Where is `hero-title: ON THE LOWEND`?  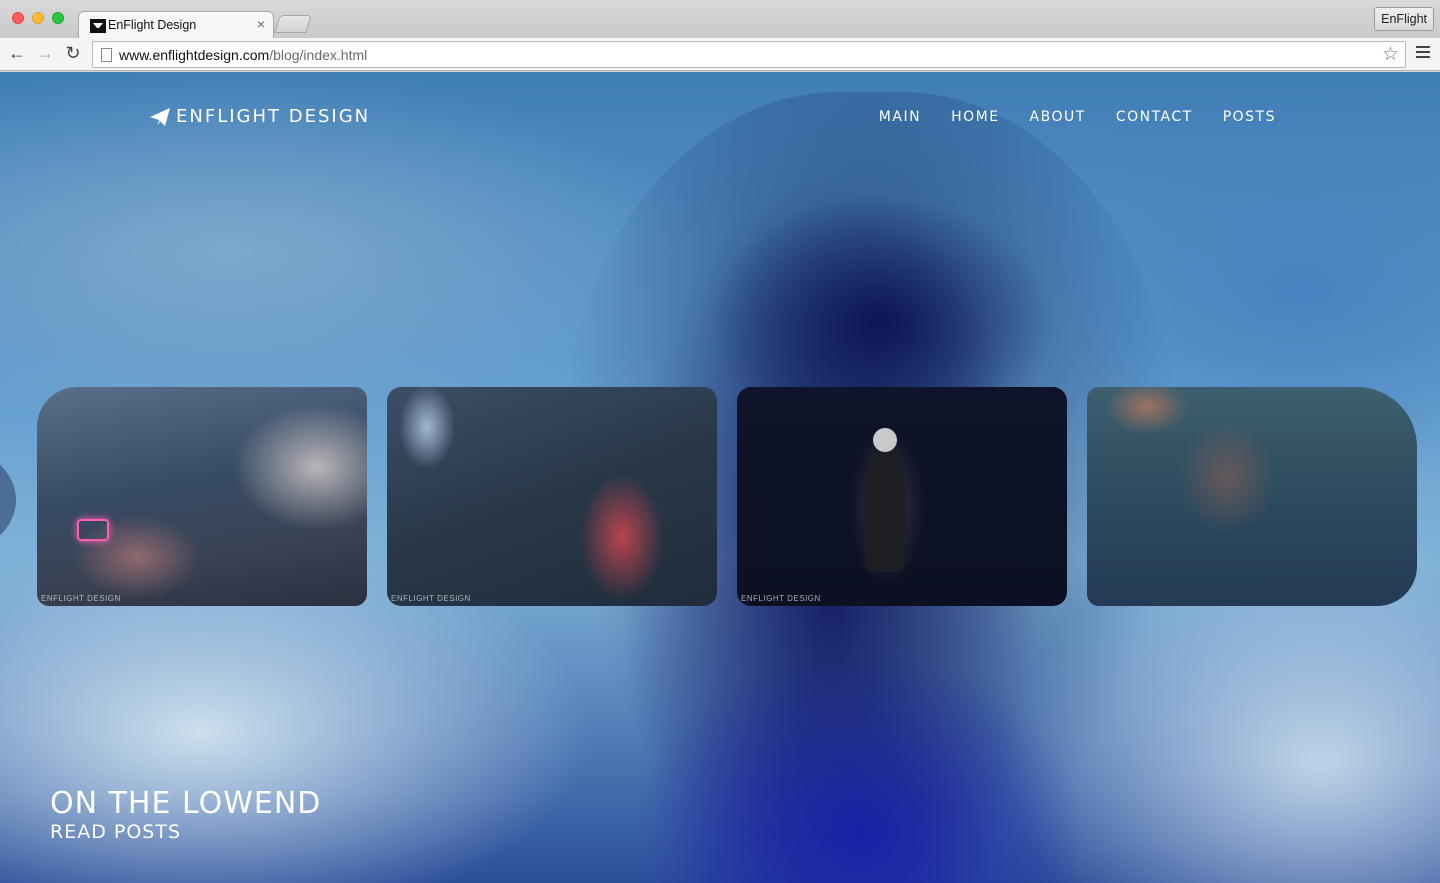 hero-title: ON THE LOWEND is located at coordinates (186, 803).